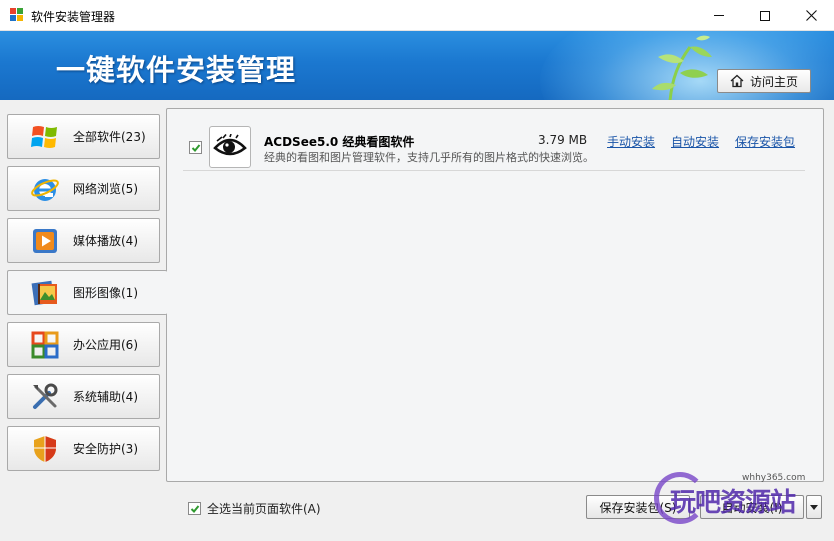 This screenshot has height=541, width=834. What do you see at coordinates (73, 17) in the screenshot?
I see `window-title: 软件安装管理器` at bounding box center [73, 17].